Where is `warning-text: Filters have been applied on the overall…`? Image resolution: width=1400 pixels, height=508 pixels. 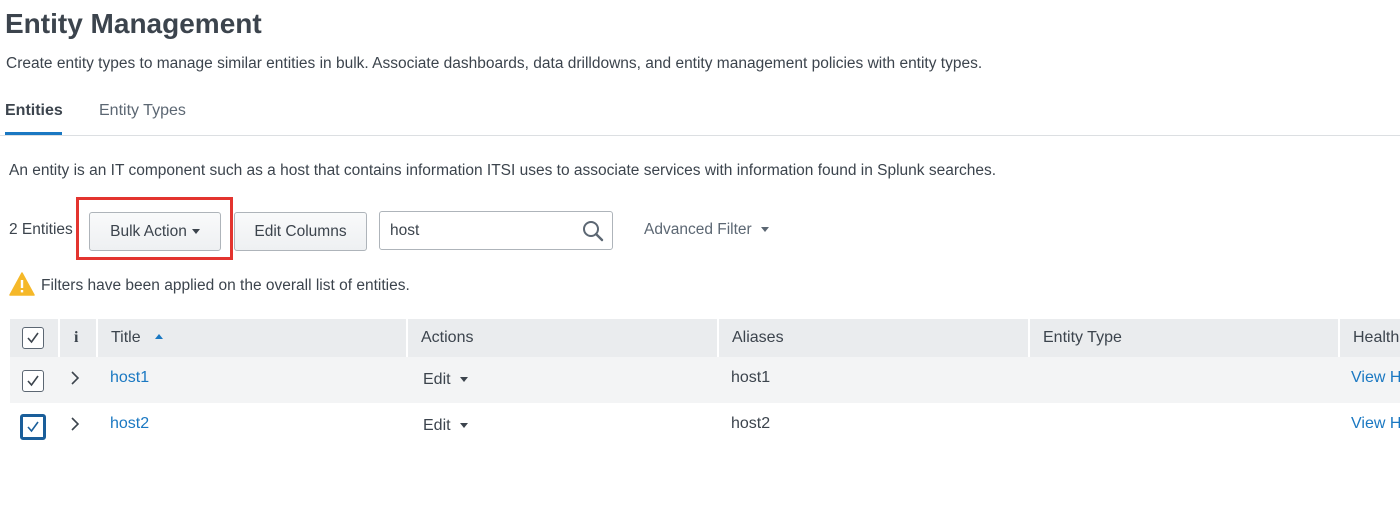
warning-text: Filters have been applied on the overall… is located at coordinates (225, 285).